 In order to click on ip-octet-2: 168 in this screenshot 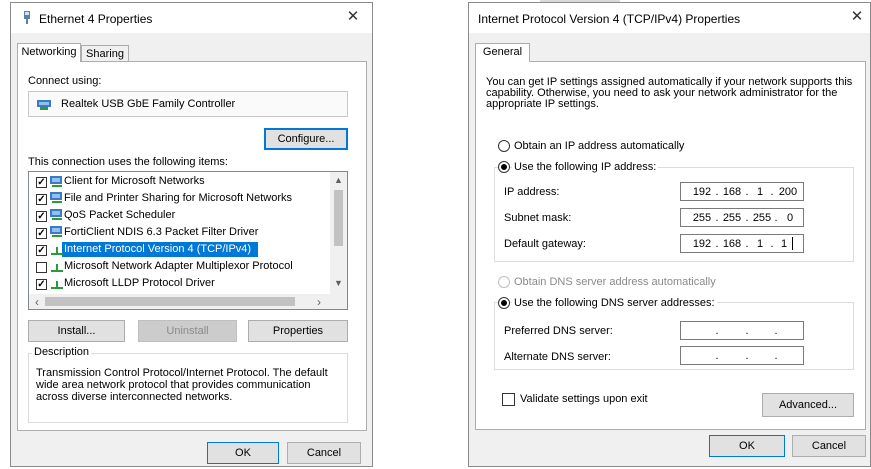, I will do `click(732, 192)`.